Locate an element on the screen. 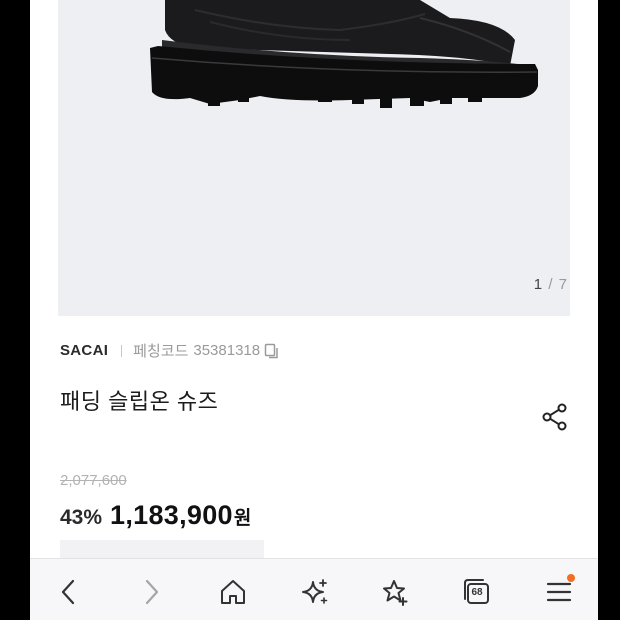 This screenshot has height=620, width=620. sale-price: 1,183,900 is located at coordinates (171, 515).